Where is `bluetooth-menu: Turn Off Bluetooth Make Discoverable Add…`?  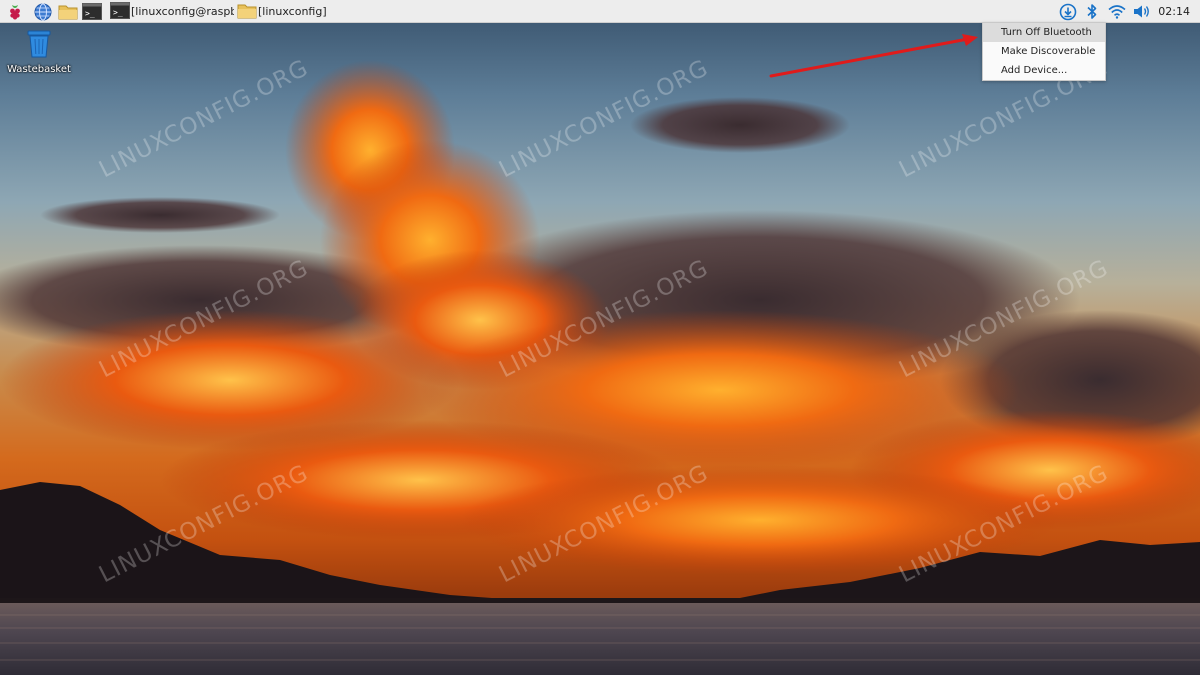
bluetooth-menu: Turn Off Bluetooth Make Discoverable Add… is located at coordinates (1044, 51).